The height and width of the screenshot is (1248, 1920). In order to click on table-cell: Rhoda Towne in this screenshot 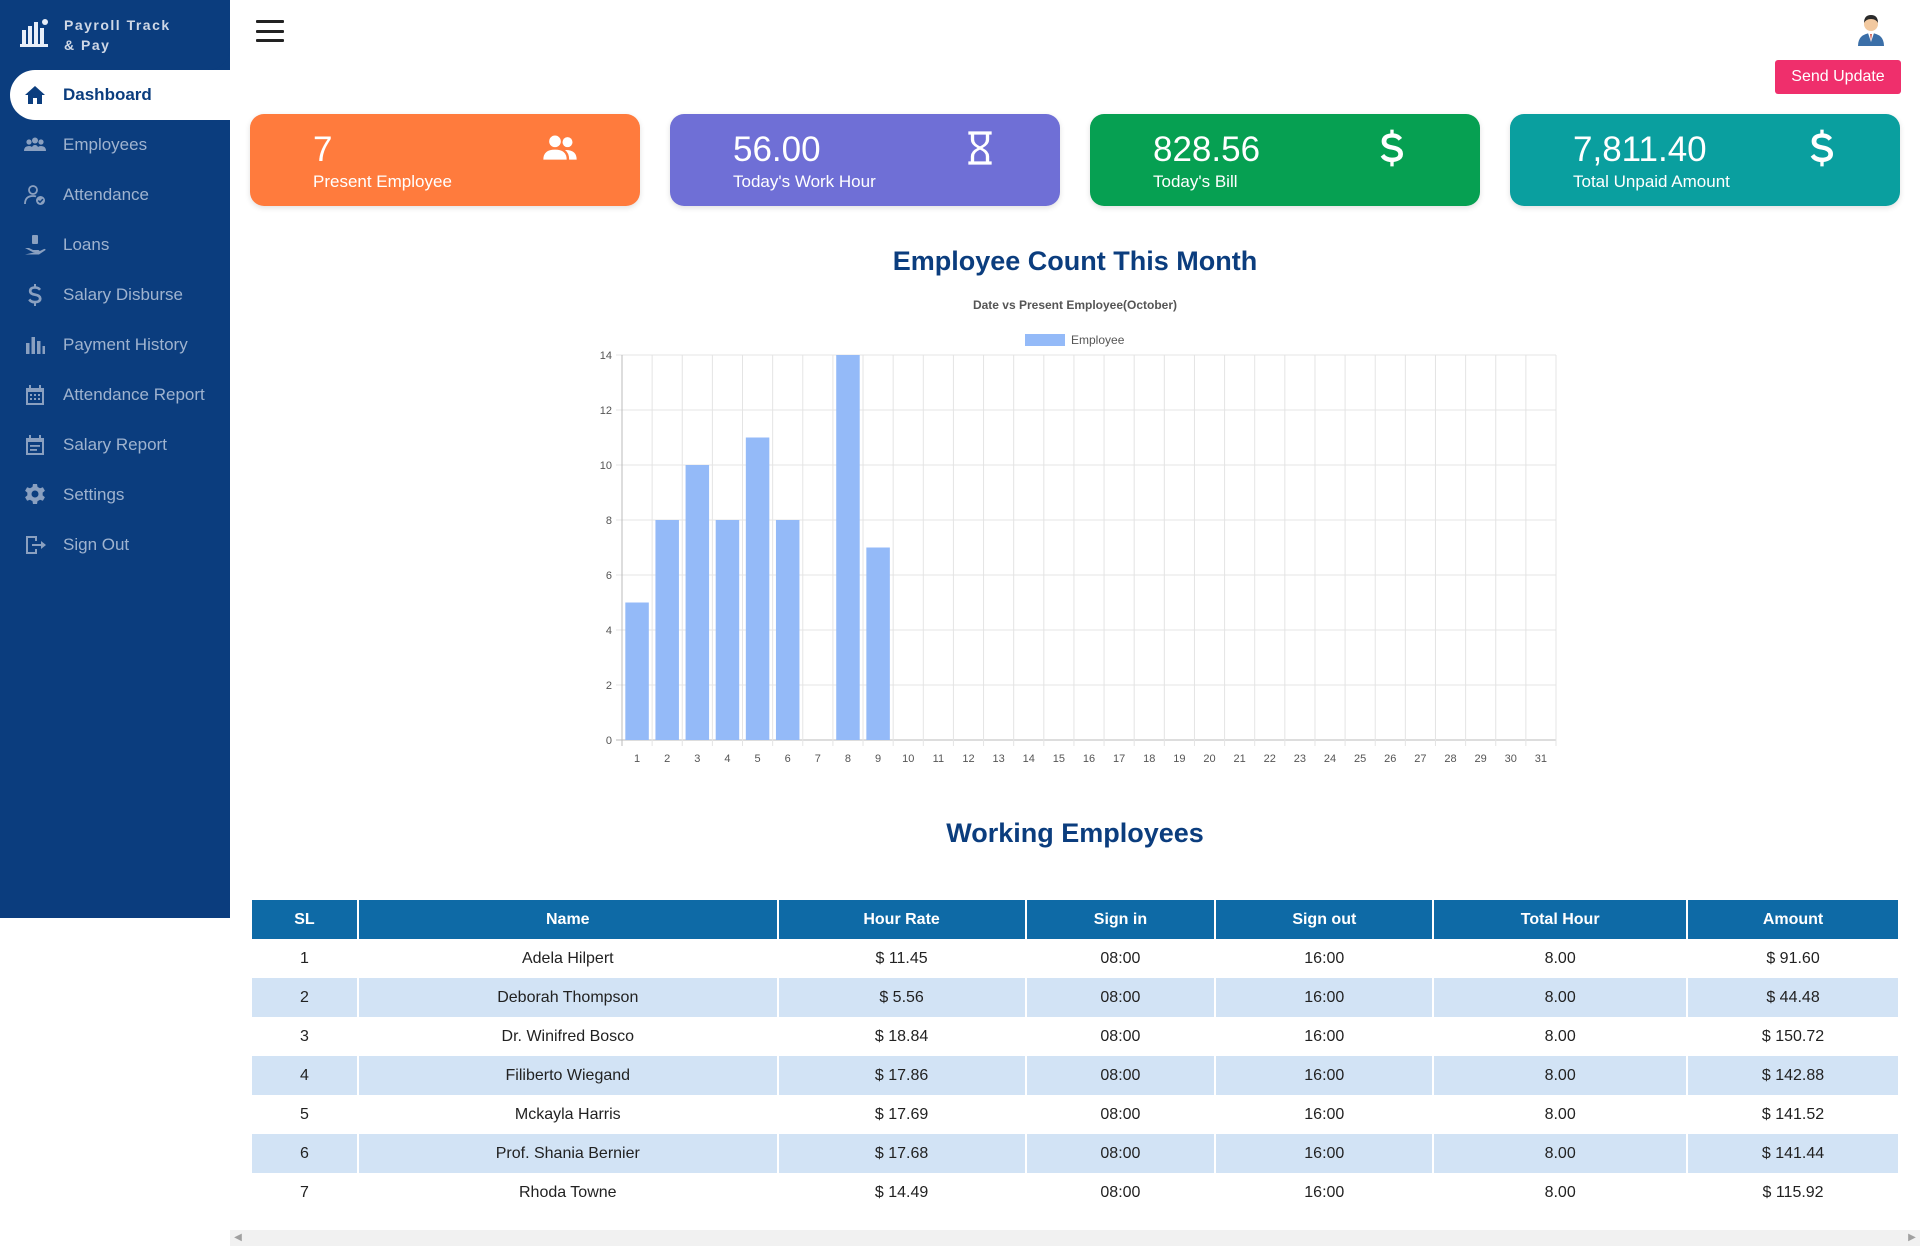, I will do `click(568, 1192)`.